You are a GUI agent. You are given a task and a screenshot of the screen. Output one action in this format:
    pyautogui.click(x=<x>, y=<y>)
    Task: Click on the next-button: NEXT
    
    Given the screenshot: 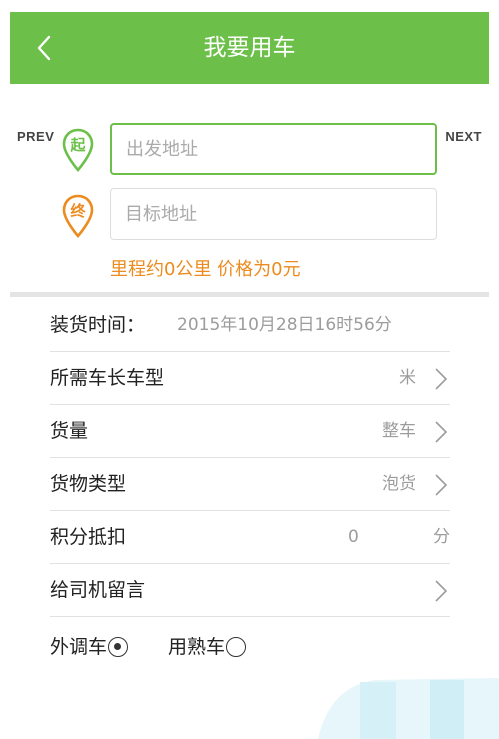 What is the action you would take?
    pyautogui.click(x=463, y=136)
    